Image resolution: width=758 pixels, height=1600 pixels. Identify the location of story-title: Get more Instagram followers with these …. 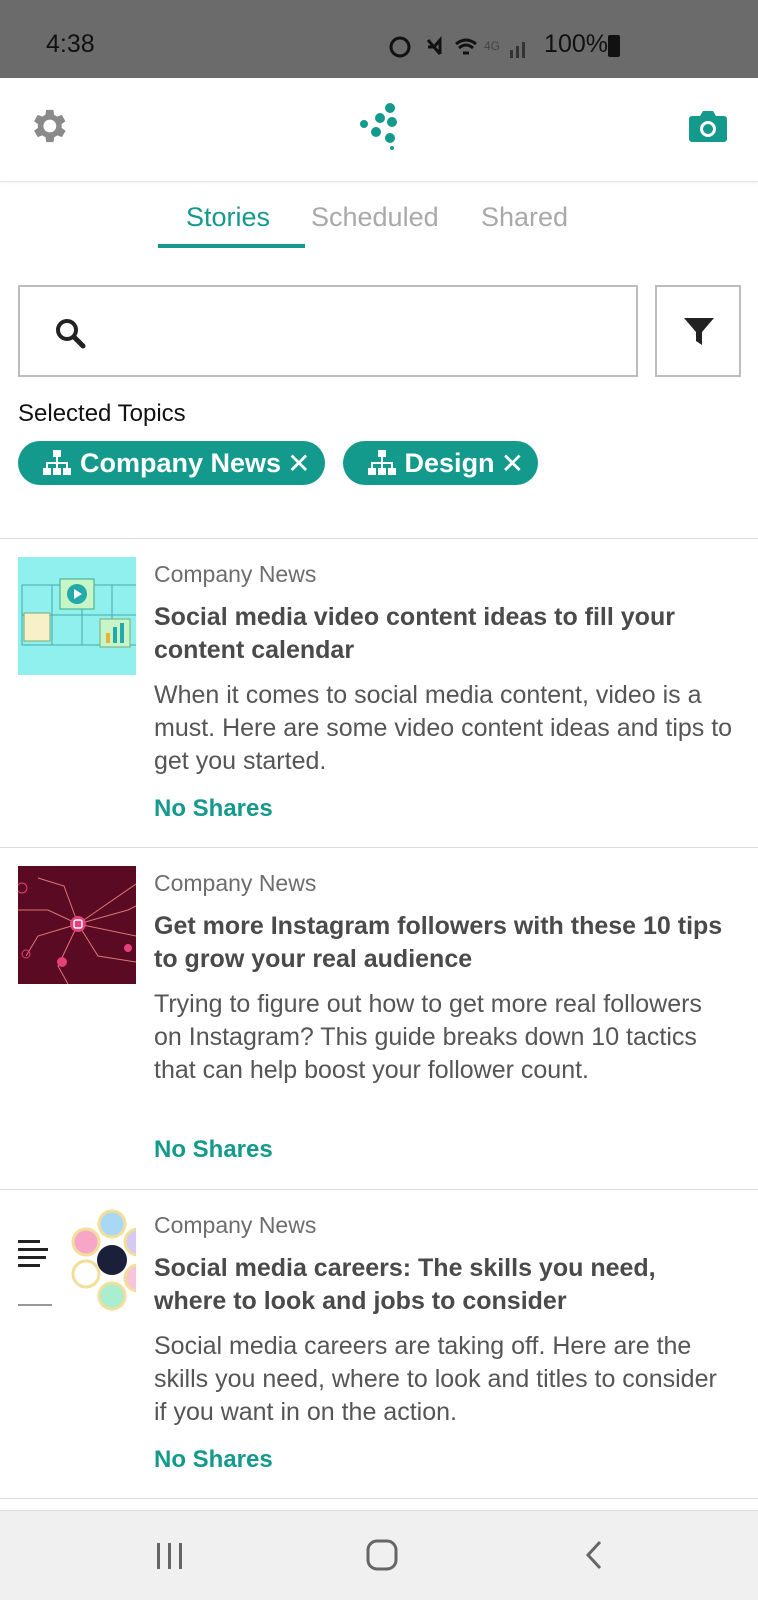
(439, 943).